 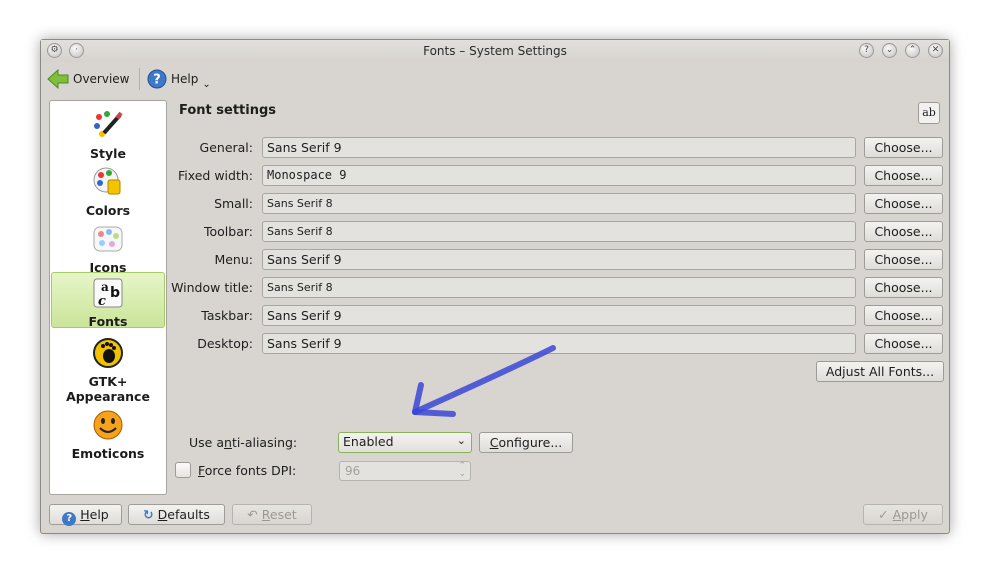 What do you see at coordinates (495, 79) in the screenshot?
I see `toolbar: Overview ? Help ⌄` at bounding box center [495, 79].